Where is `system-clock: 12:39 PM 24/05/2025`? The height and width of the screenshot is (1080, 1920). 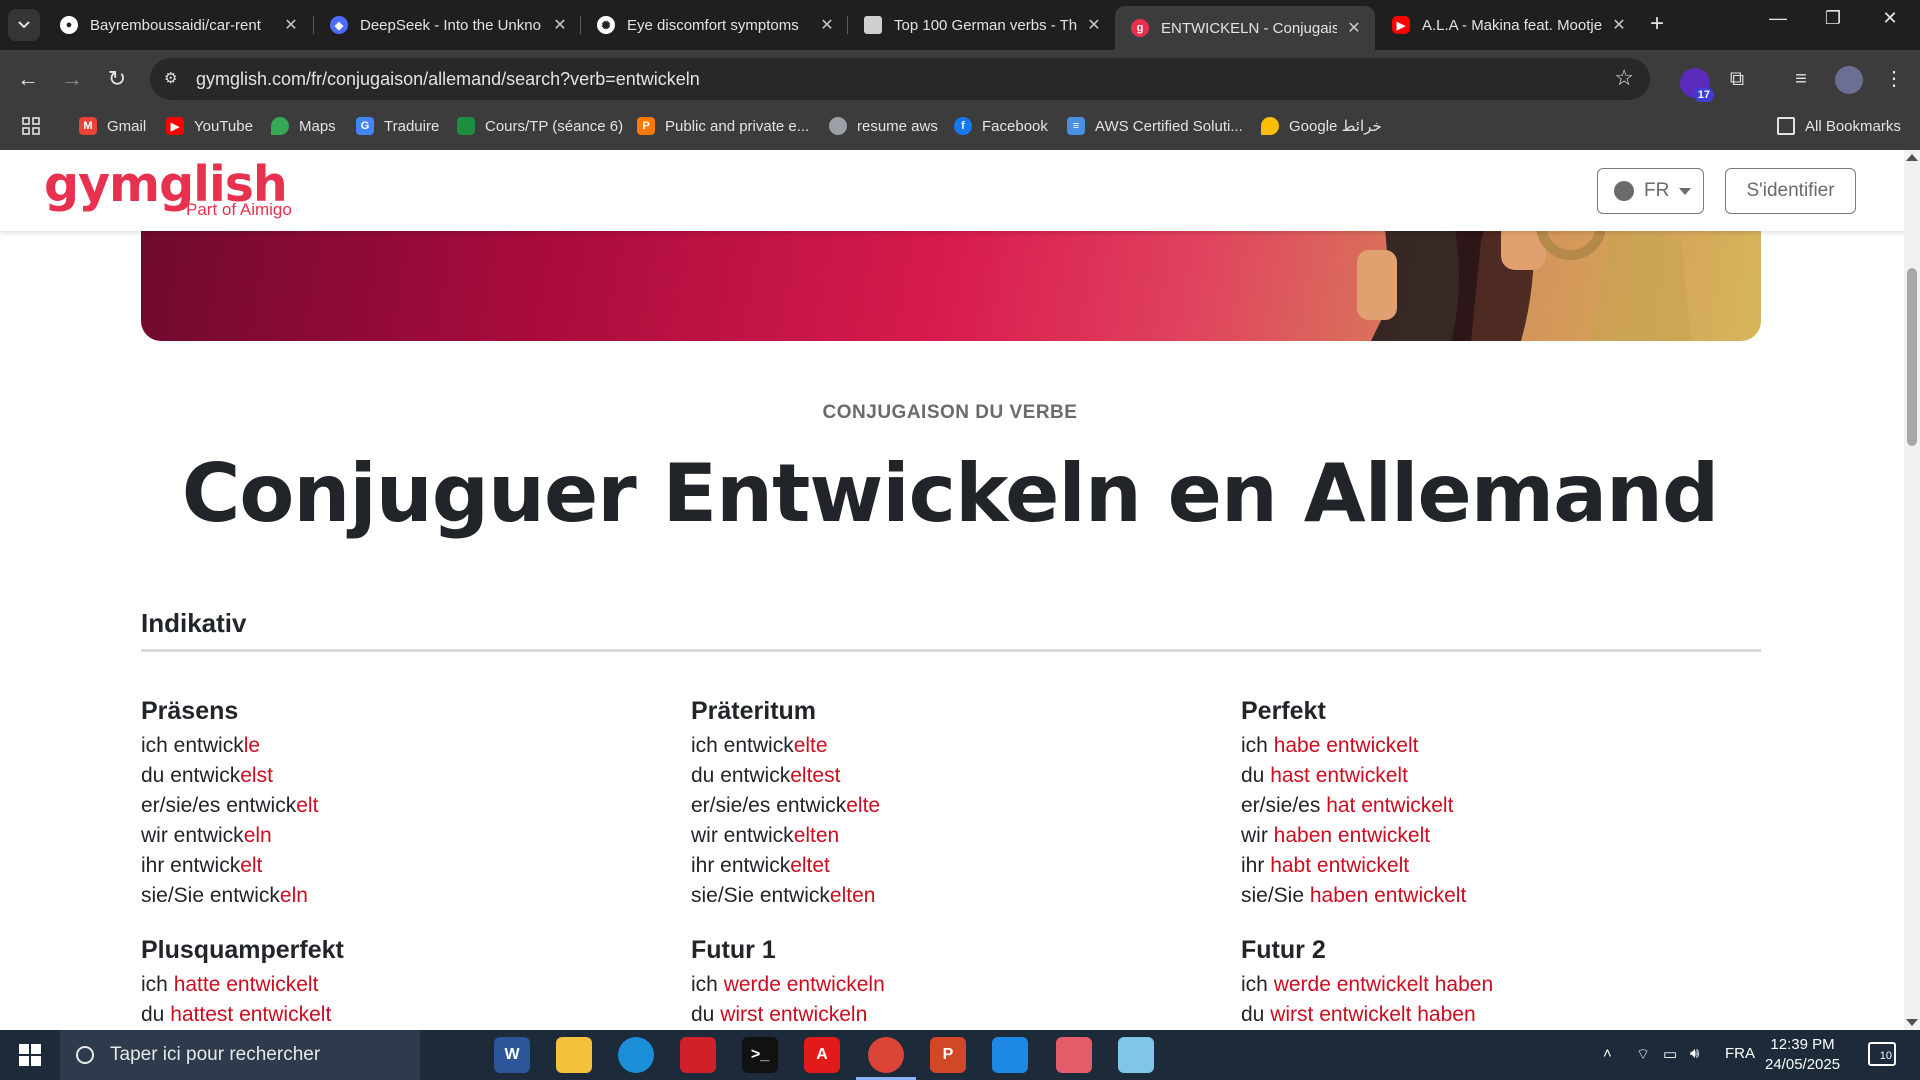
system-clock: 12:39 PM 24/05/2025 is located at coordinates (1802, 1055).